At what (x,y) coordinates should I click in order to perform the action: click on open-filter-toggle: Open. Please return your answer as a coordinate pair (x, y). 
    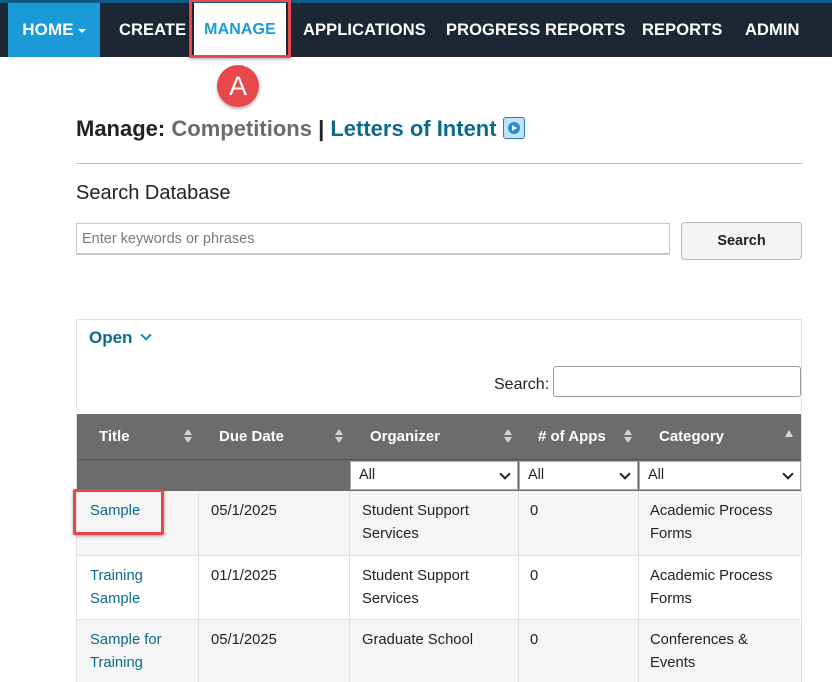
    Looking at the image, I should click on (121, 338).